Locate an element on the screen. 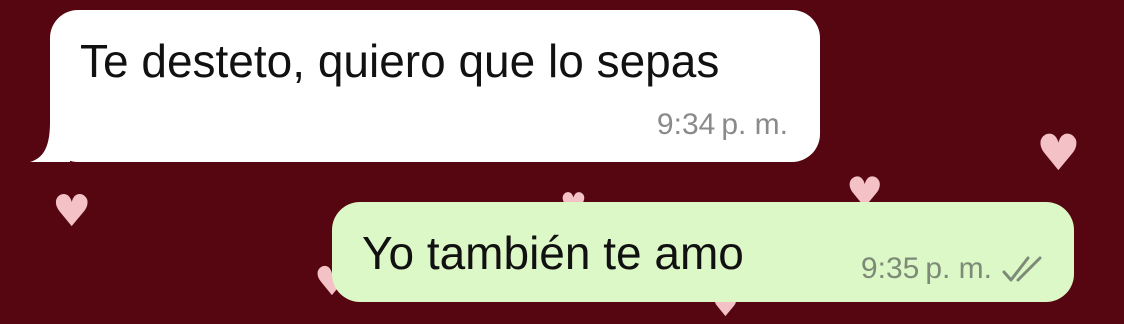  message-time: 9:34 is located at coordinates (686, 124).